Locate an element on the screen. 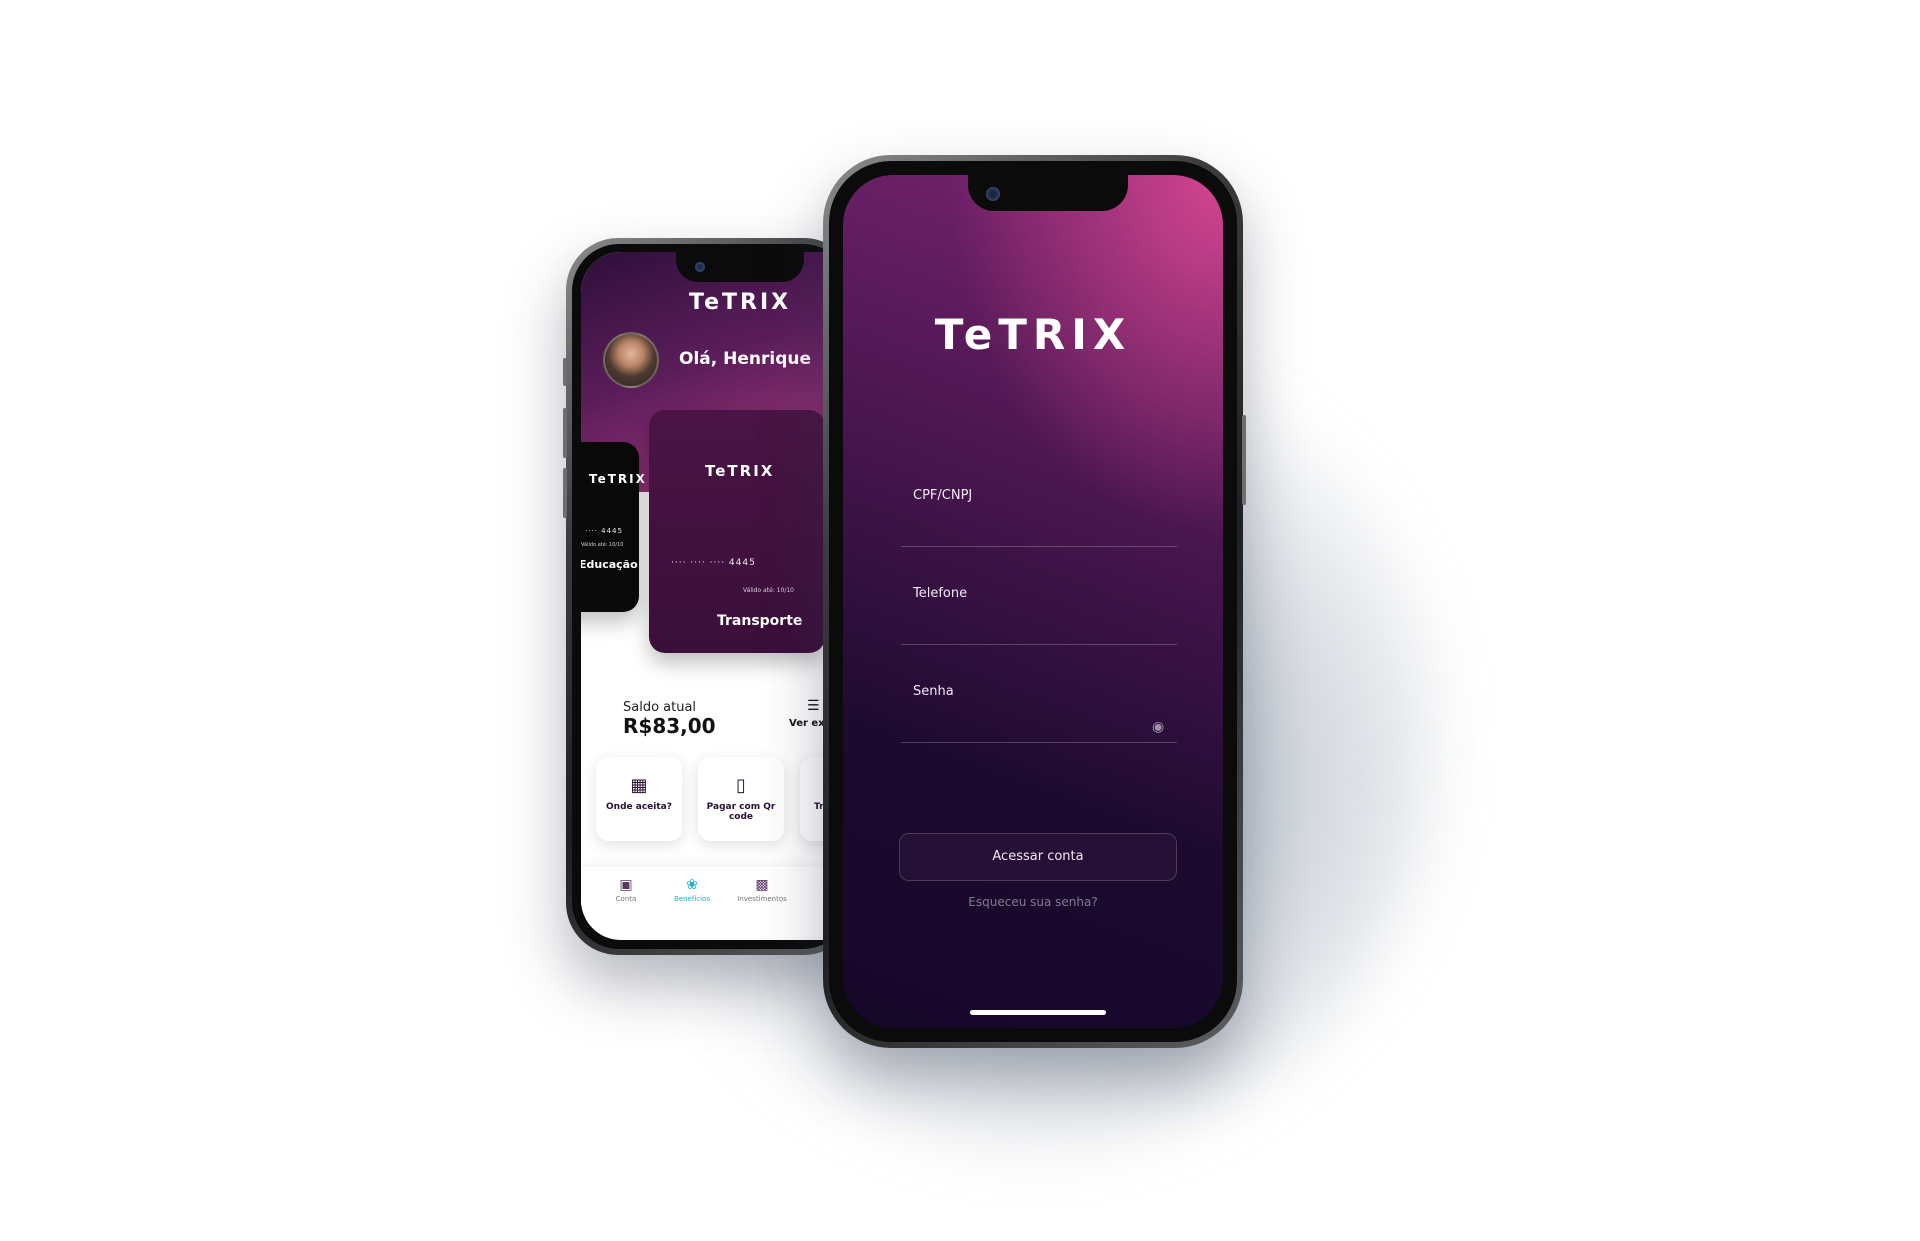 The width and height of the screenshot is (1920, 1241). cpf-field-label: CPF/CNPJ is located at coordinates (943, 495).